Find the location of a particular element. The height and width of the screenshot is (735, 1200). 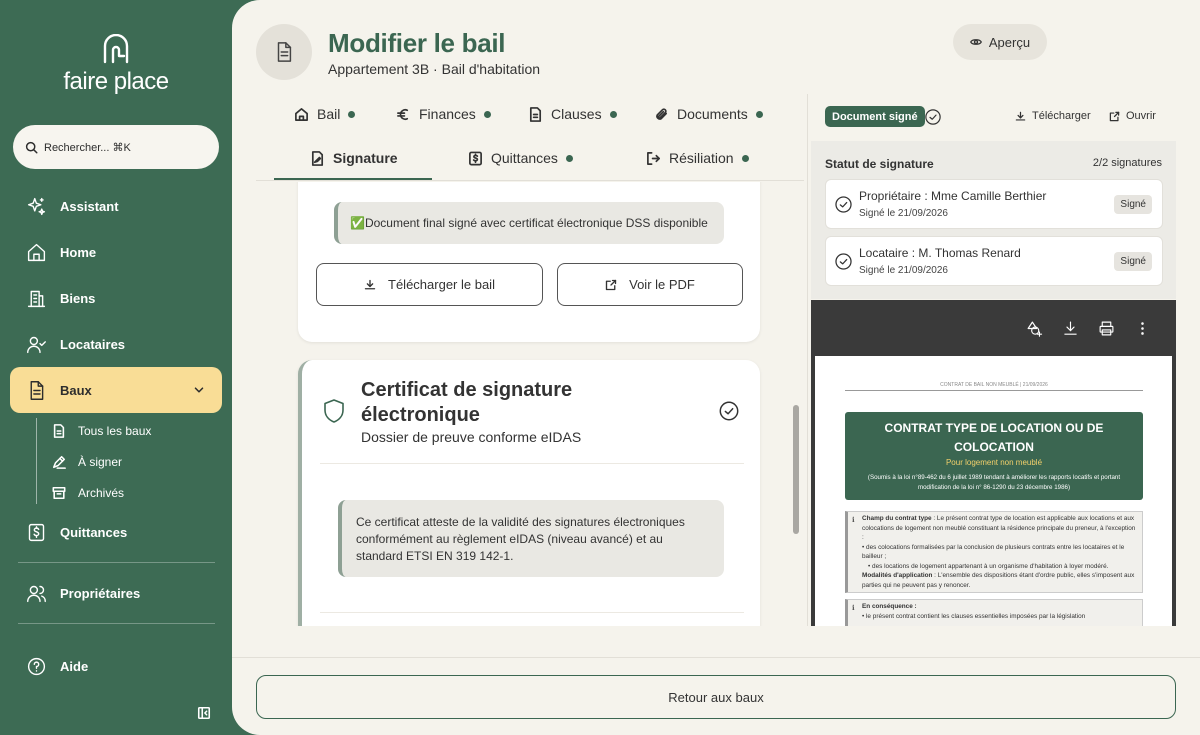

tab-resiliation: Résiliation is located at coordinates (697, 158).